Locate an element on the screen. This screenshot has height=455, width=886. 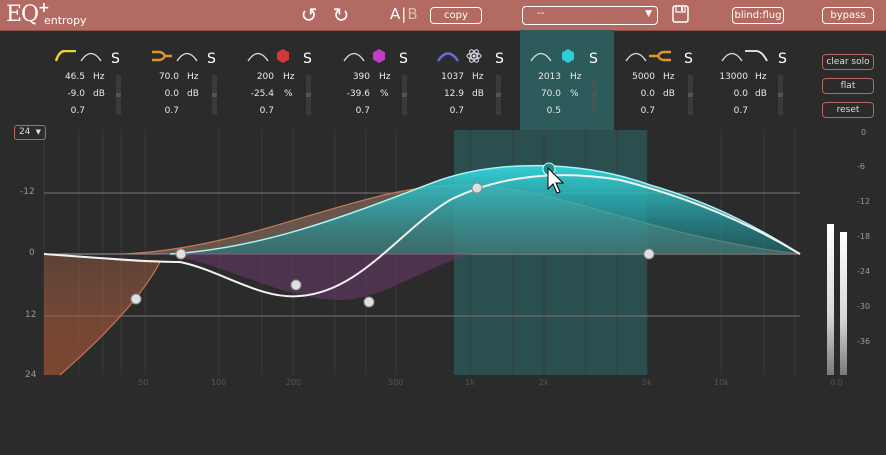
db-label: 0 is located at coordinates (32, 253).